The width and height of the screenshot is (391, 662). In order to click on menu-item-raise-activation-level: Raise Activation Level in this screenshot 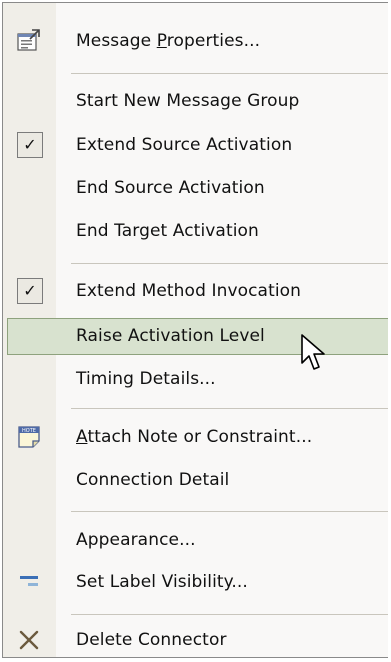, I will do `click(195, 336)`.